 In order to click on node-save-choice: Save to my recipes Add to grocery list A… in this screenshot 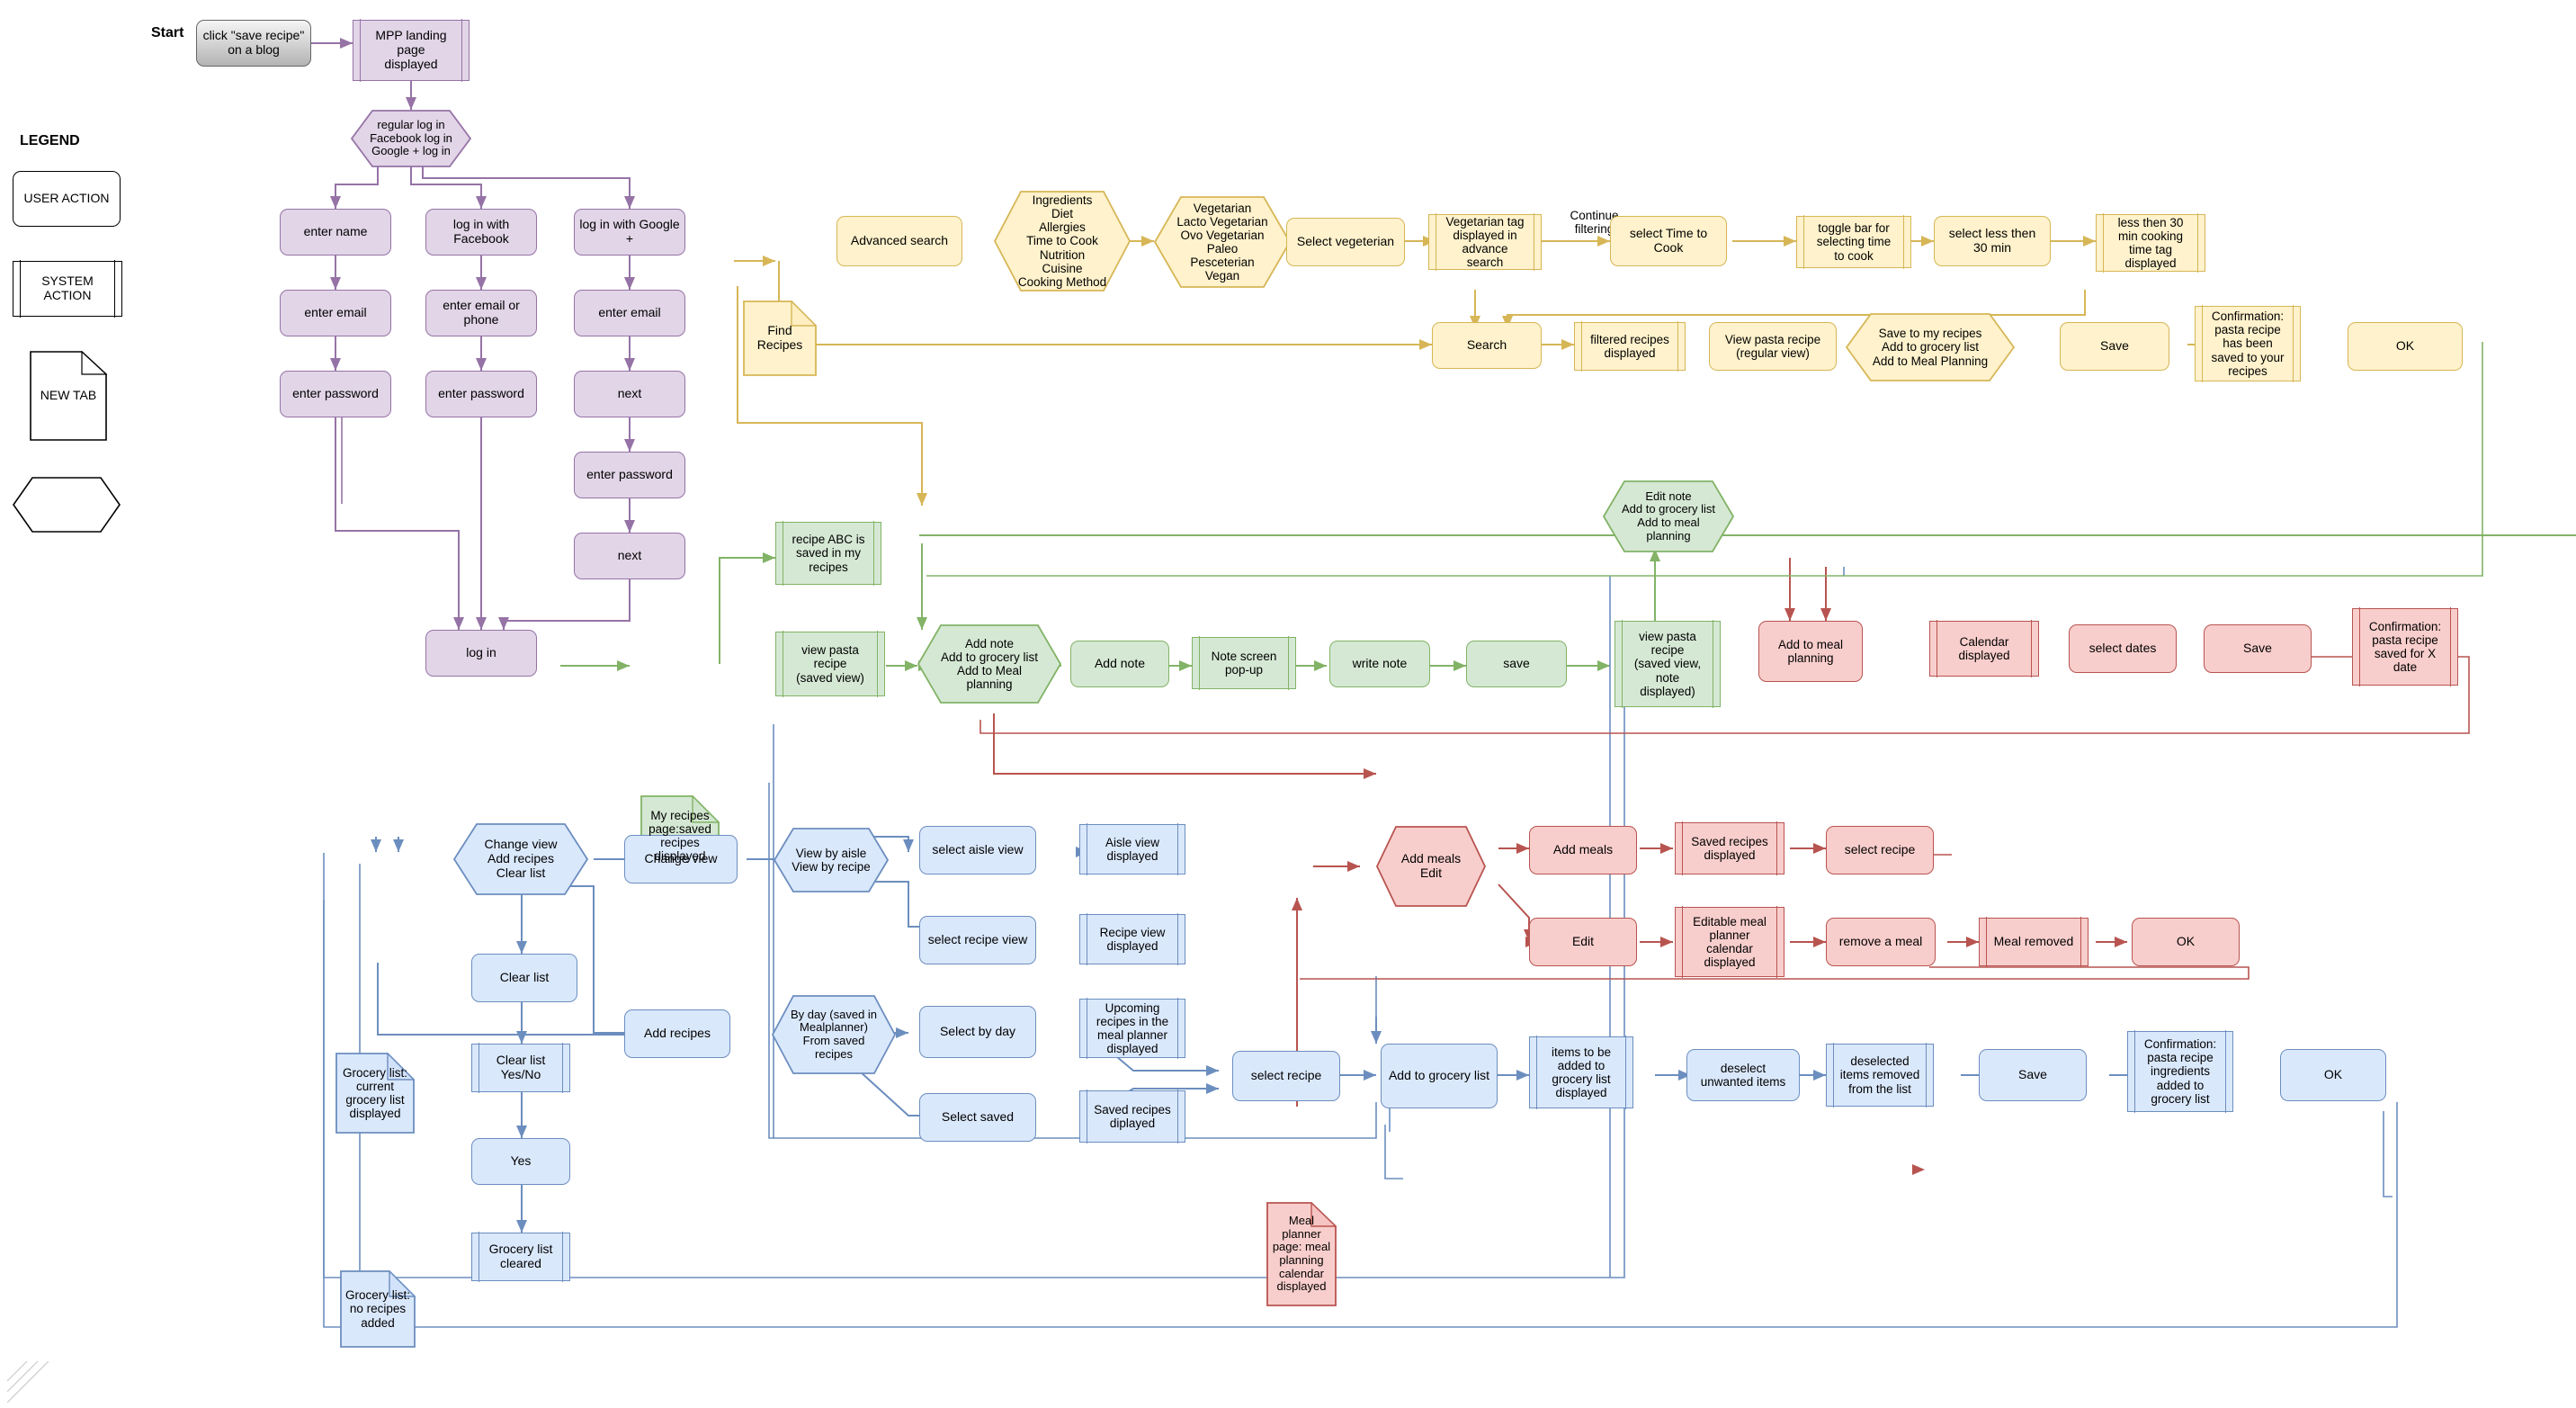, I will do `click(1930, 347)`.